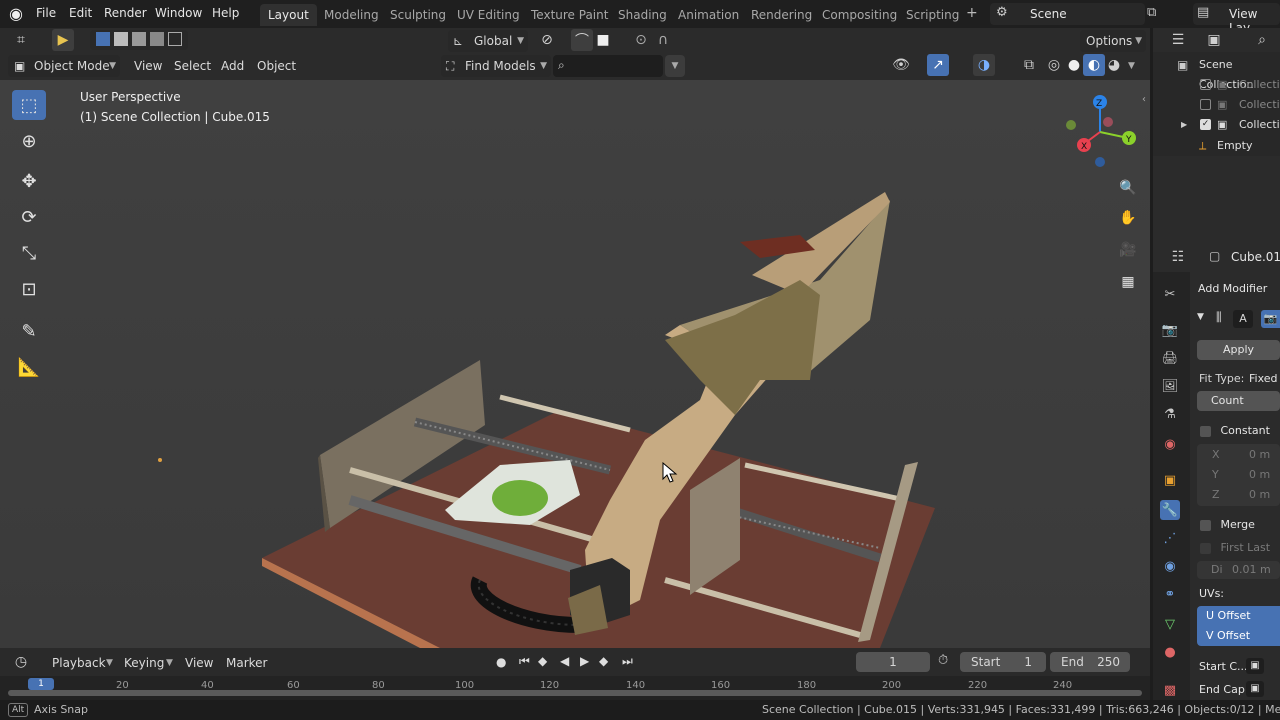 The height and width of the screenshot is (720, 1280). What do you see at coordinates (675, 66) in the screenshot?
I see `search-options-button: ▼` at bounding box center [675, 66].